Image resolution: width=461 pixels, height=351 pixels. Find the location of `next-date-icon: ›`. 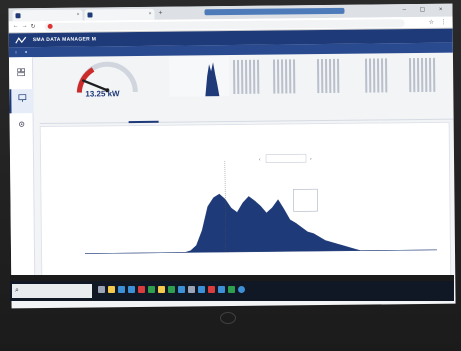

next-date-icon: › is located at coordinates (311, 159).